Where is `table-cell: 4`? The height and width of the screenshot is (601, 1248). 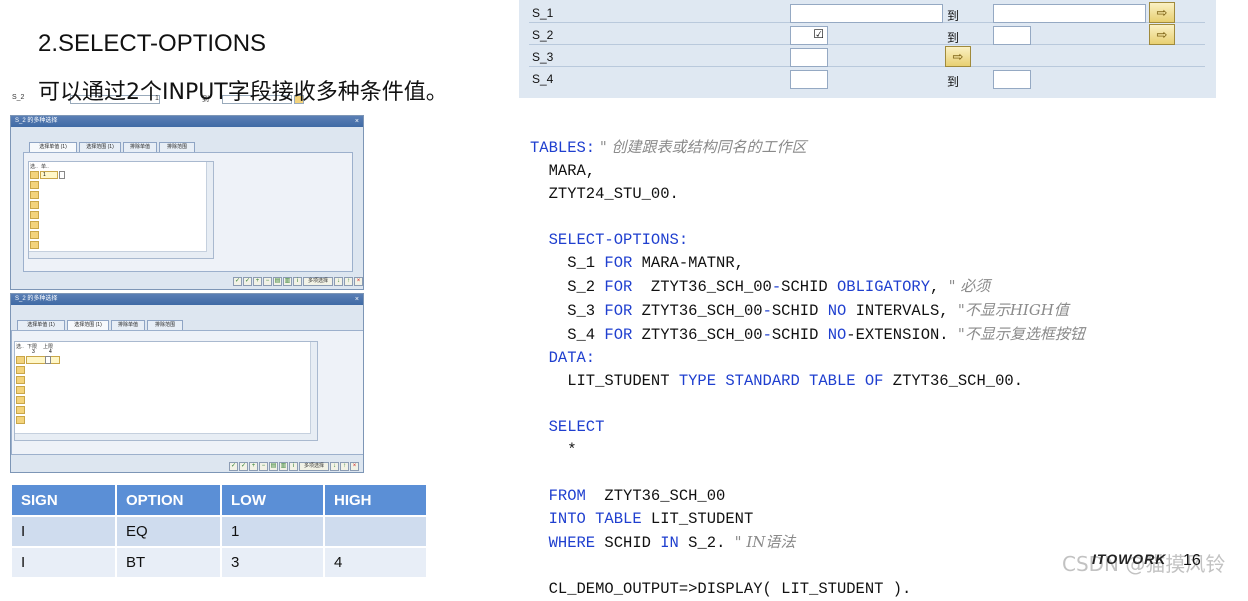 table-cell: 4 is located at coordinates (375, 562).